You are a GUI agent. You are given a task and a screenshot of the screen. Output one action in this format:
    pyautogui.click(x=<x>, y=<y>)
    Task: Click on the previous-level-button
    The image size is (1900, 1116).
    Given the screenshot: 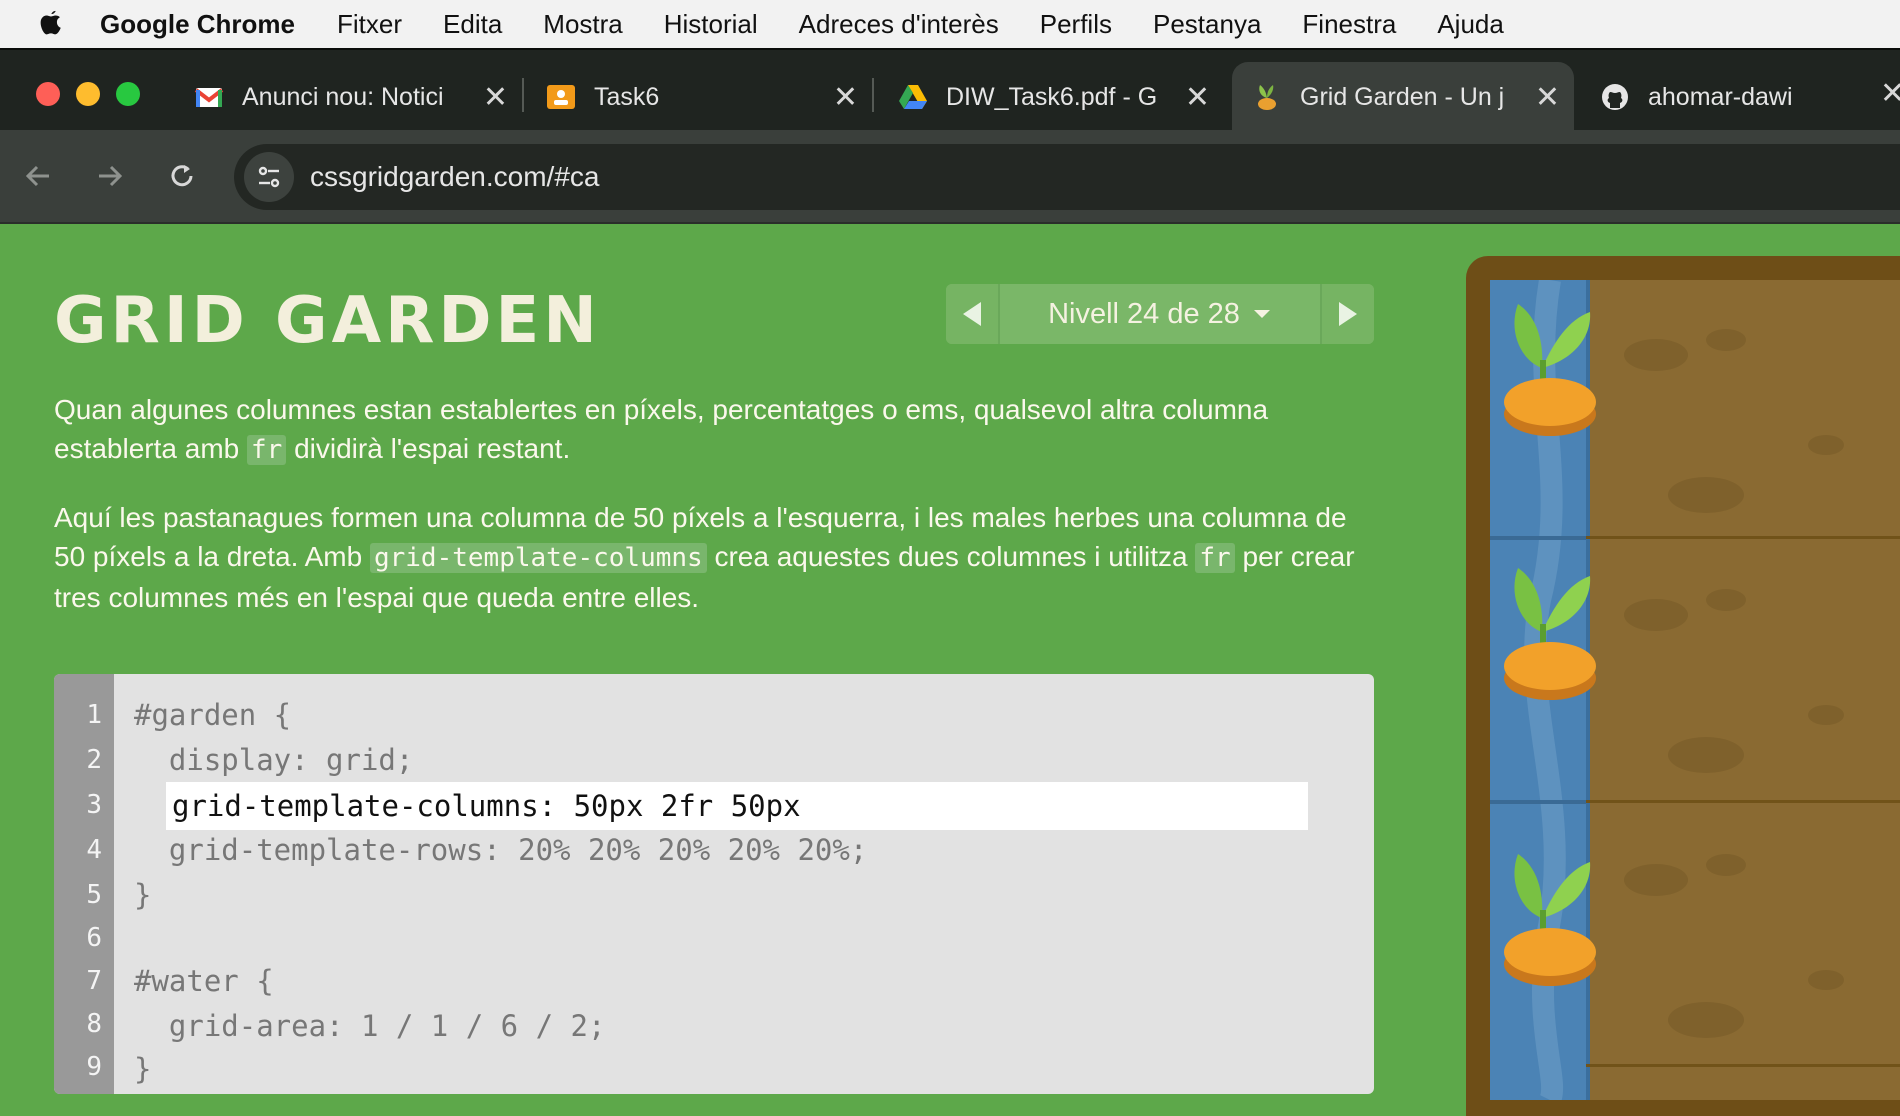 What is the action you would take?
    pyautogui.click(x=972, y=314)
    